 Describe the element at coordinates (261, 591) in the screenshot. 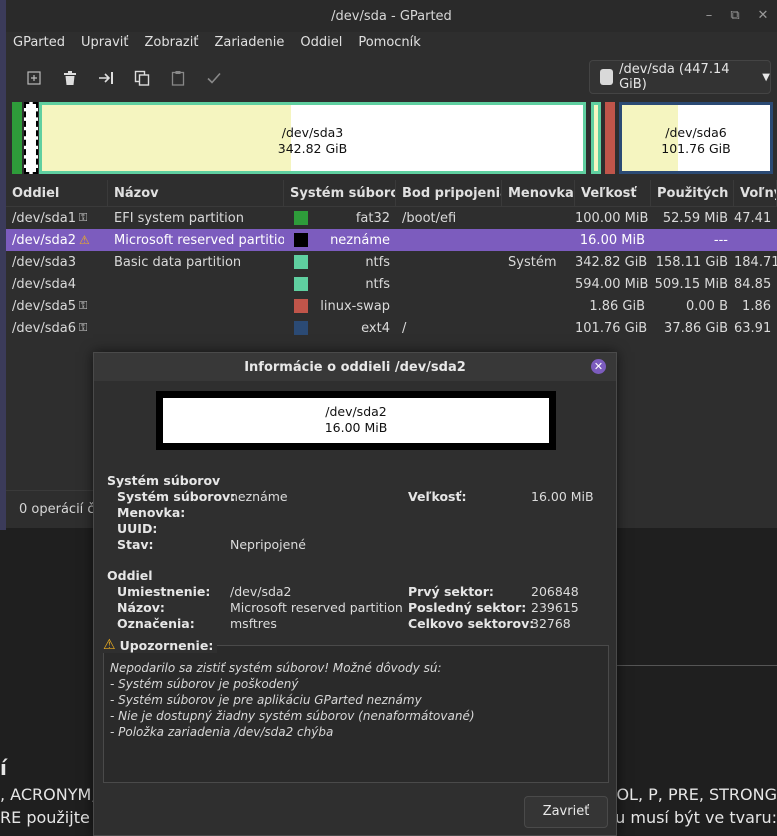

I see `field-value: /dev/sda2` at that location.